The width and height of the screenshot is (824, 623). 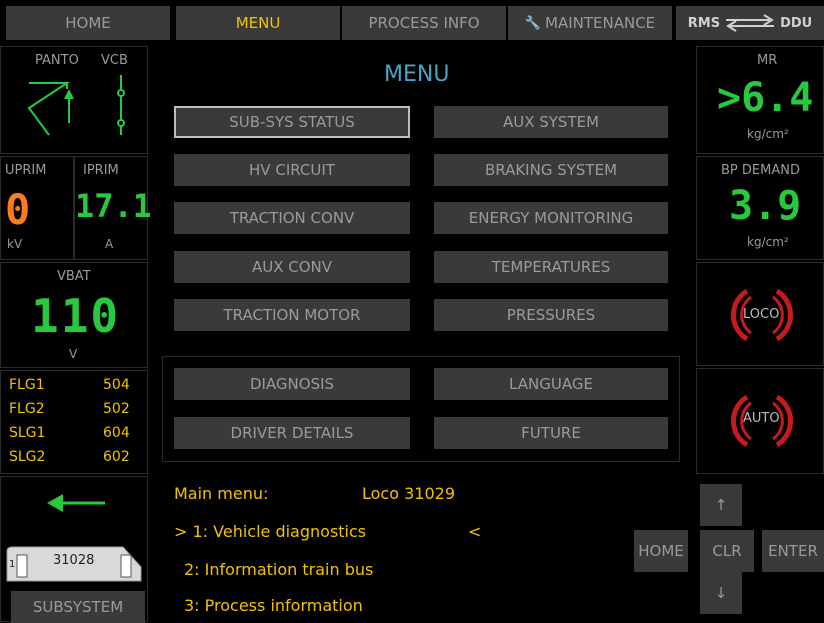 I want to click on bp-demand-panel: BP DEMAND 3.9 kg/cm², so click(x=760, y=208).